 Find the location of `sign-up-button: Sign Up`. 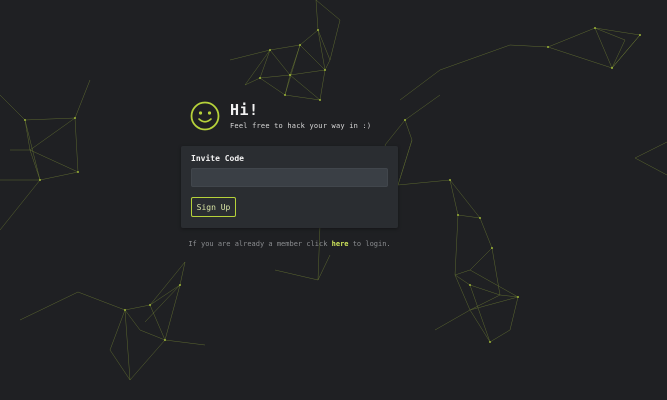

sign-up-button: Sign Up is located at coordinates (213, 207).